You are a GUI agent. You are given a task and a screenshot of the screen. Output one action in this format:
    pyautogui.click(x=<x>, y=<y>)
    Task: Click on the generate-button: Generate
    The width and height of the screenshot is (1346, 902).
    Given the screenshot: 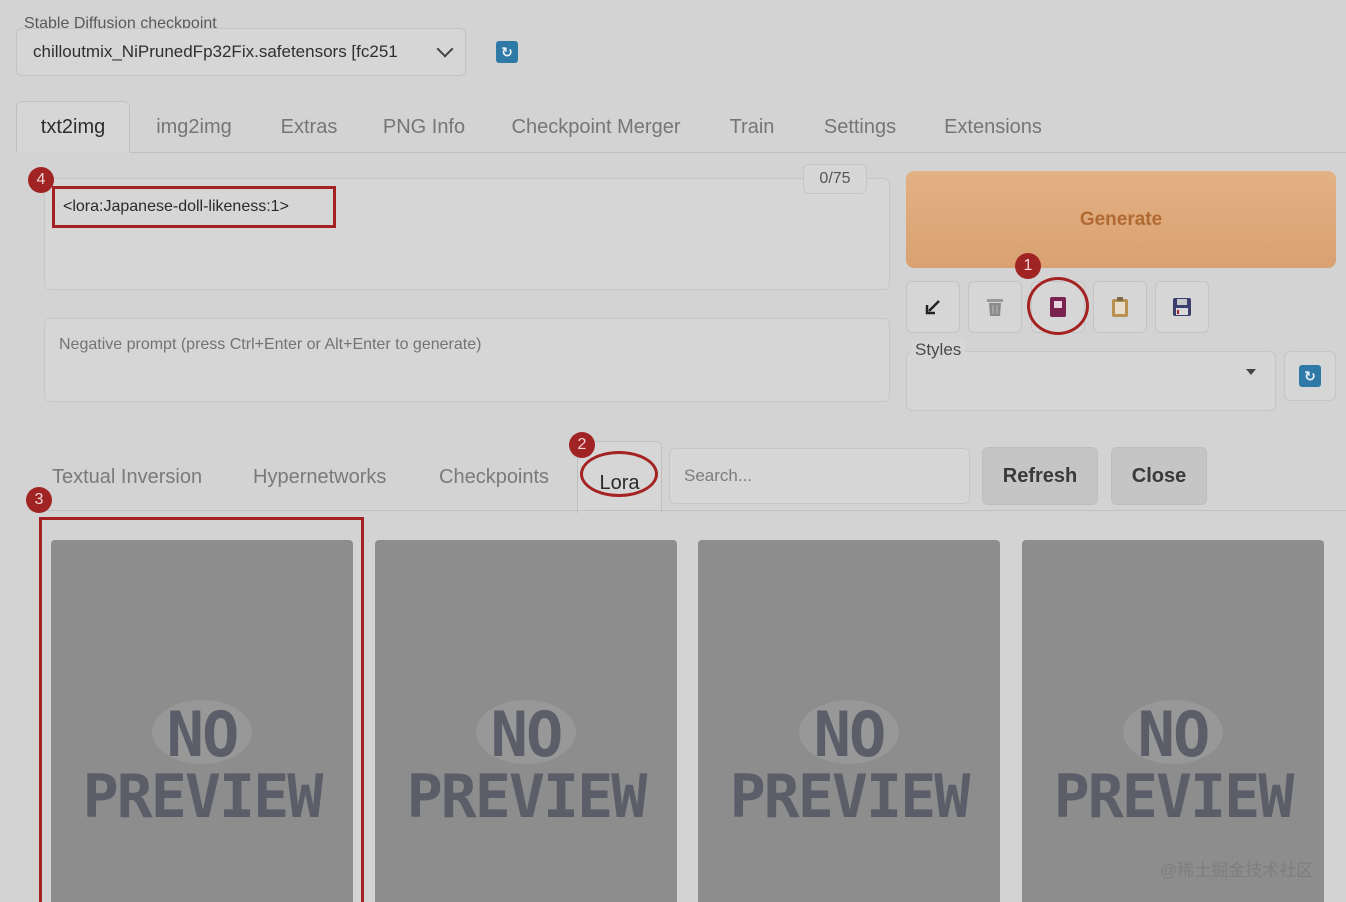 What is the action you would take?
    pyautogui.click(x=1121, y=219)
    